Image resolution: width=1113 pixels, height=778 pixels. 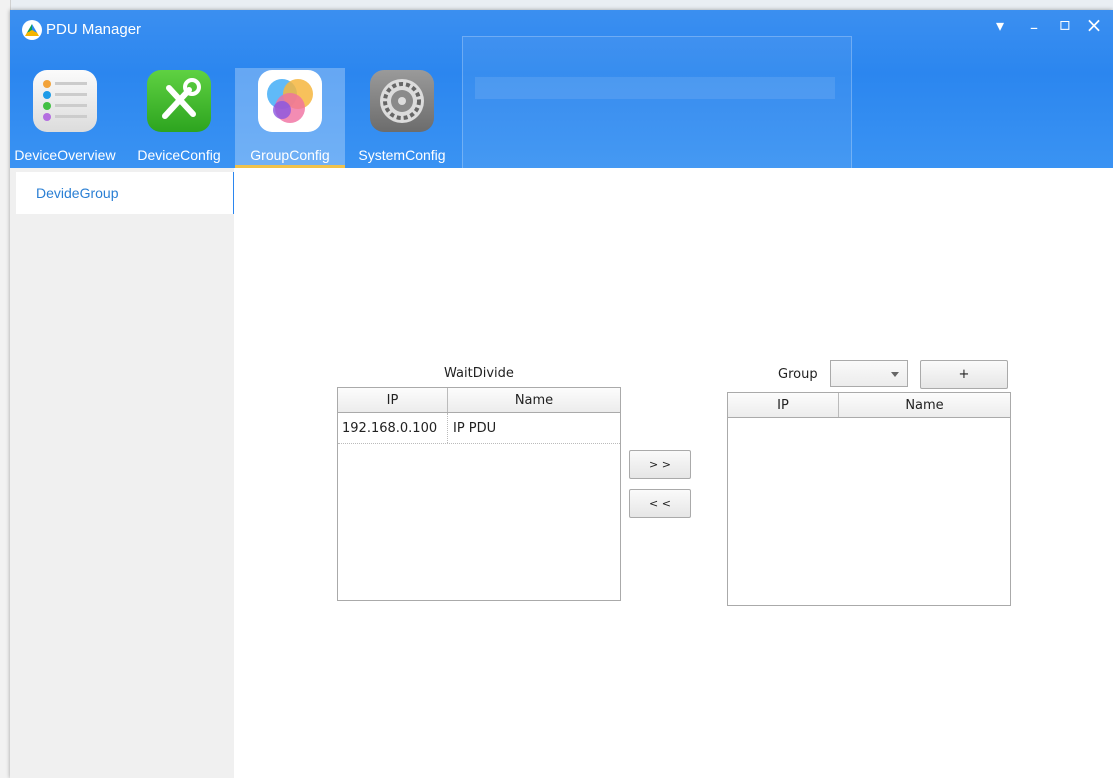 What do you see at coordinates (65, 101) in the screenshot?
I see `list-icon` at bounding box center [65, 101].